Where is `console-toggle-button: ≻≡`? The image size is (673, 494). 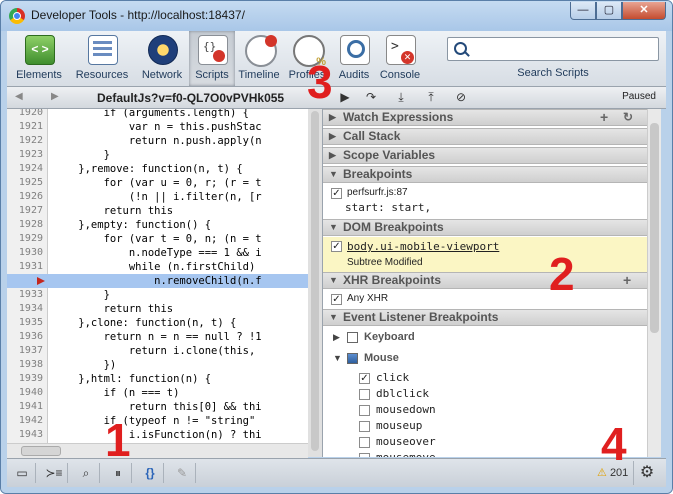
console-toggle-button: ≻≡ is located at coordinates (54, 473).